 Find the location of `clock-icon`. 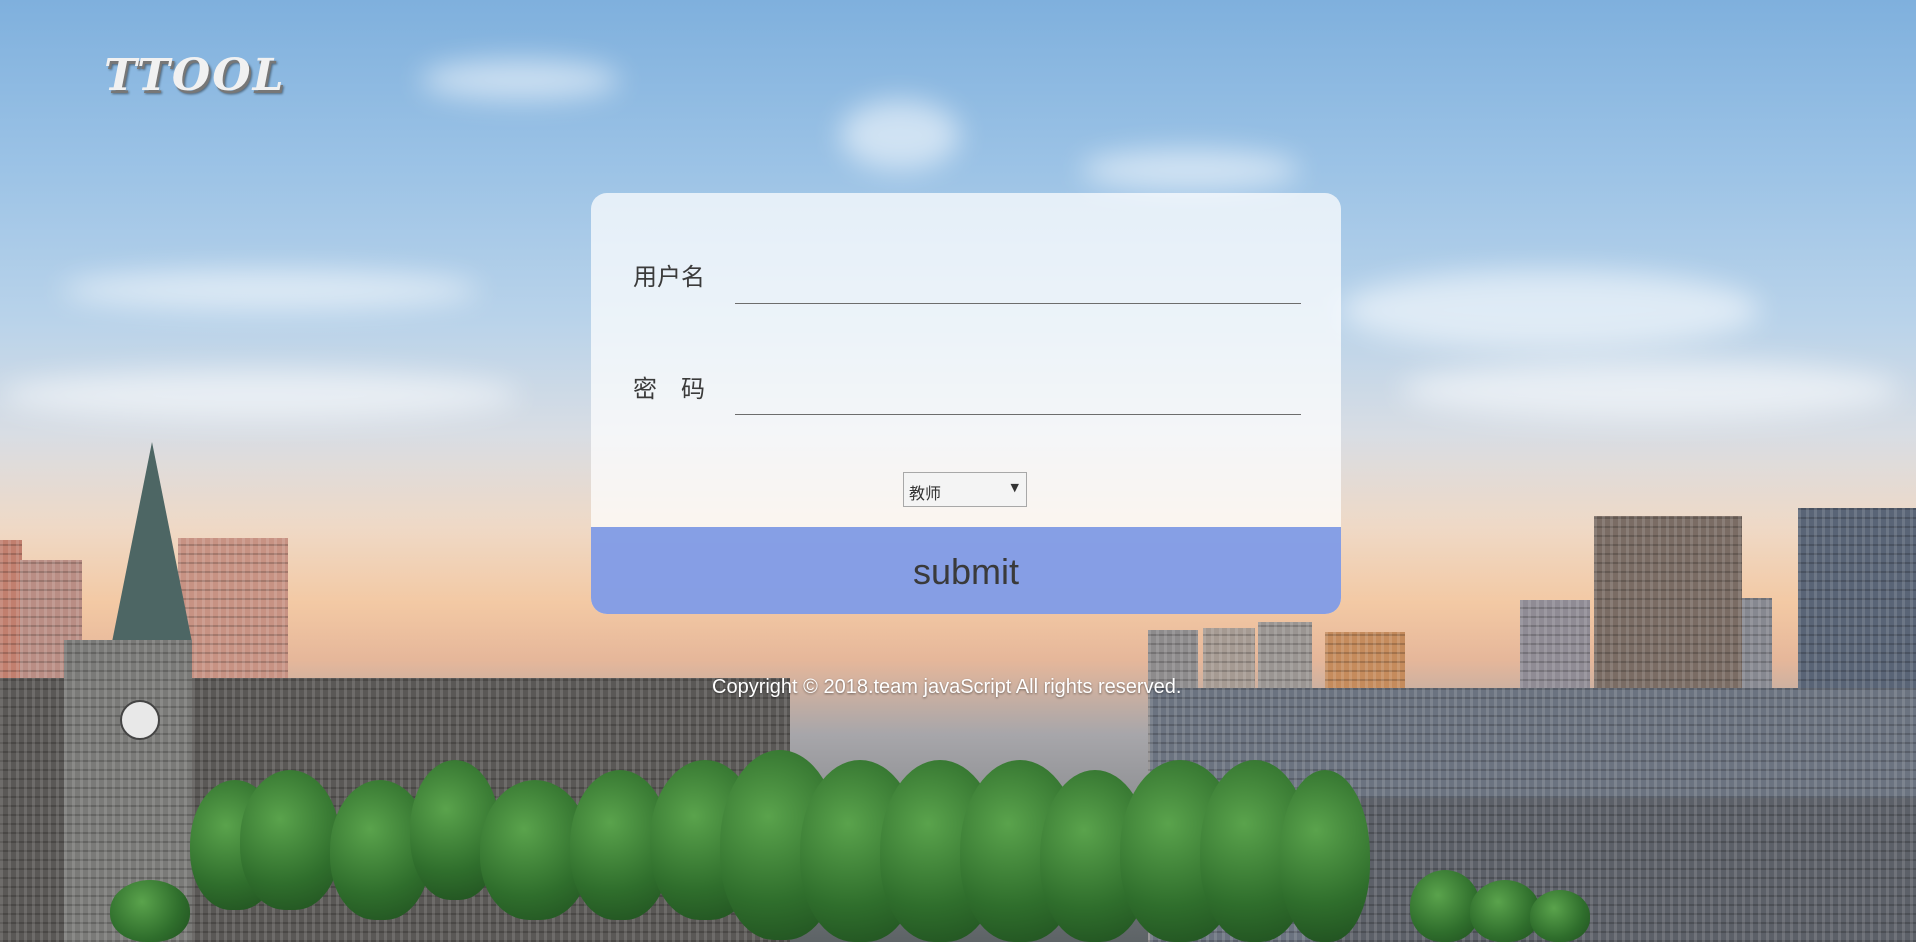

clock-icon is located at coordinates (140, 720).